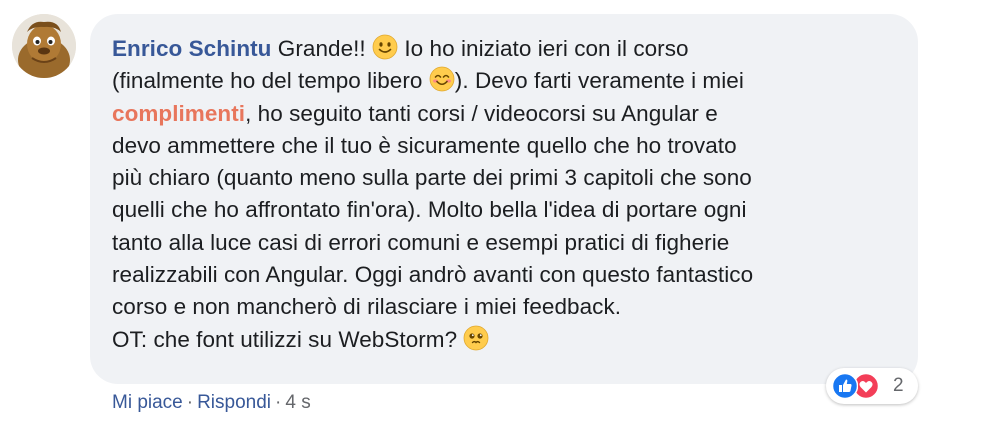 The width and height of the screenshot is (982, 434). Describe the element at coordinates (442, 79) in the screenshot. I see `smiling-face-with-smiling-eyes-icon` at that location.